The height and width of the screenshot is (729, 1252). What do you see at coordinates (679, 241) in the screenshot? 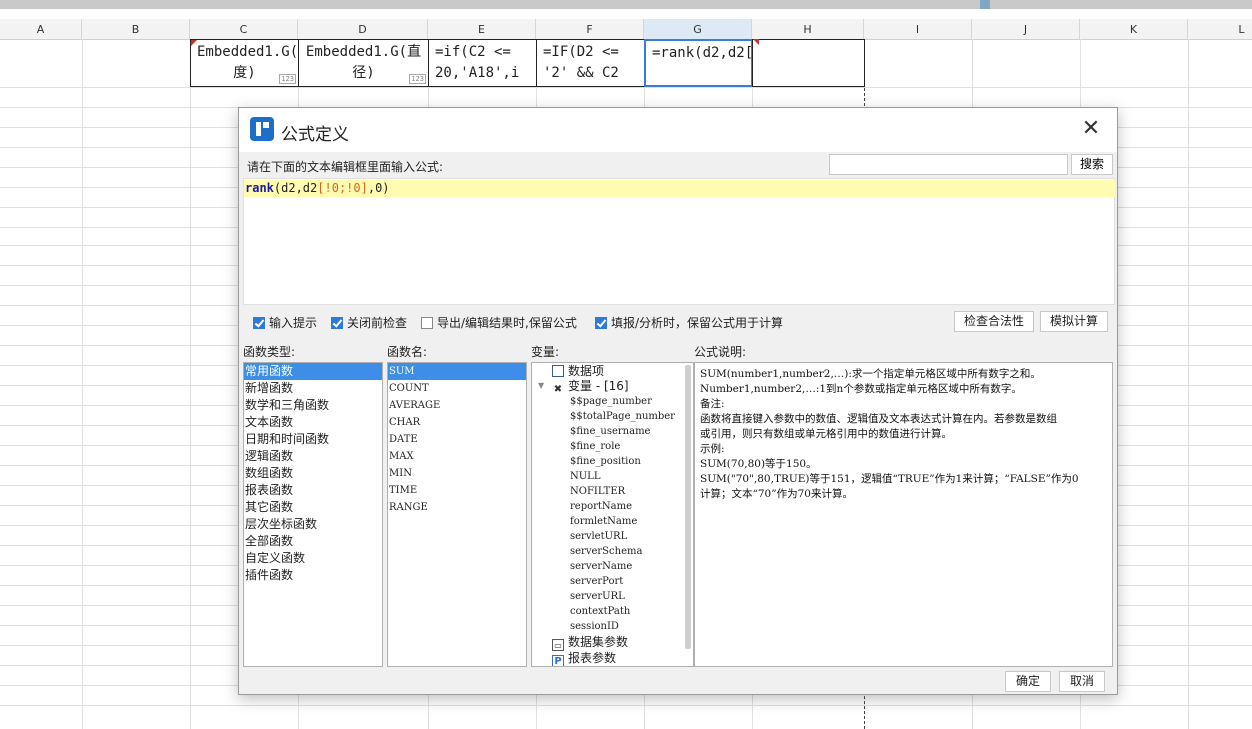
I see `formula-editor: rank(d2,d2[!0;!0],0)` at bounding box center [679, 241].